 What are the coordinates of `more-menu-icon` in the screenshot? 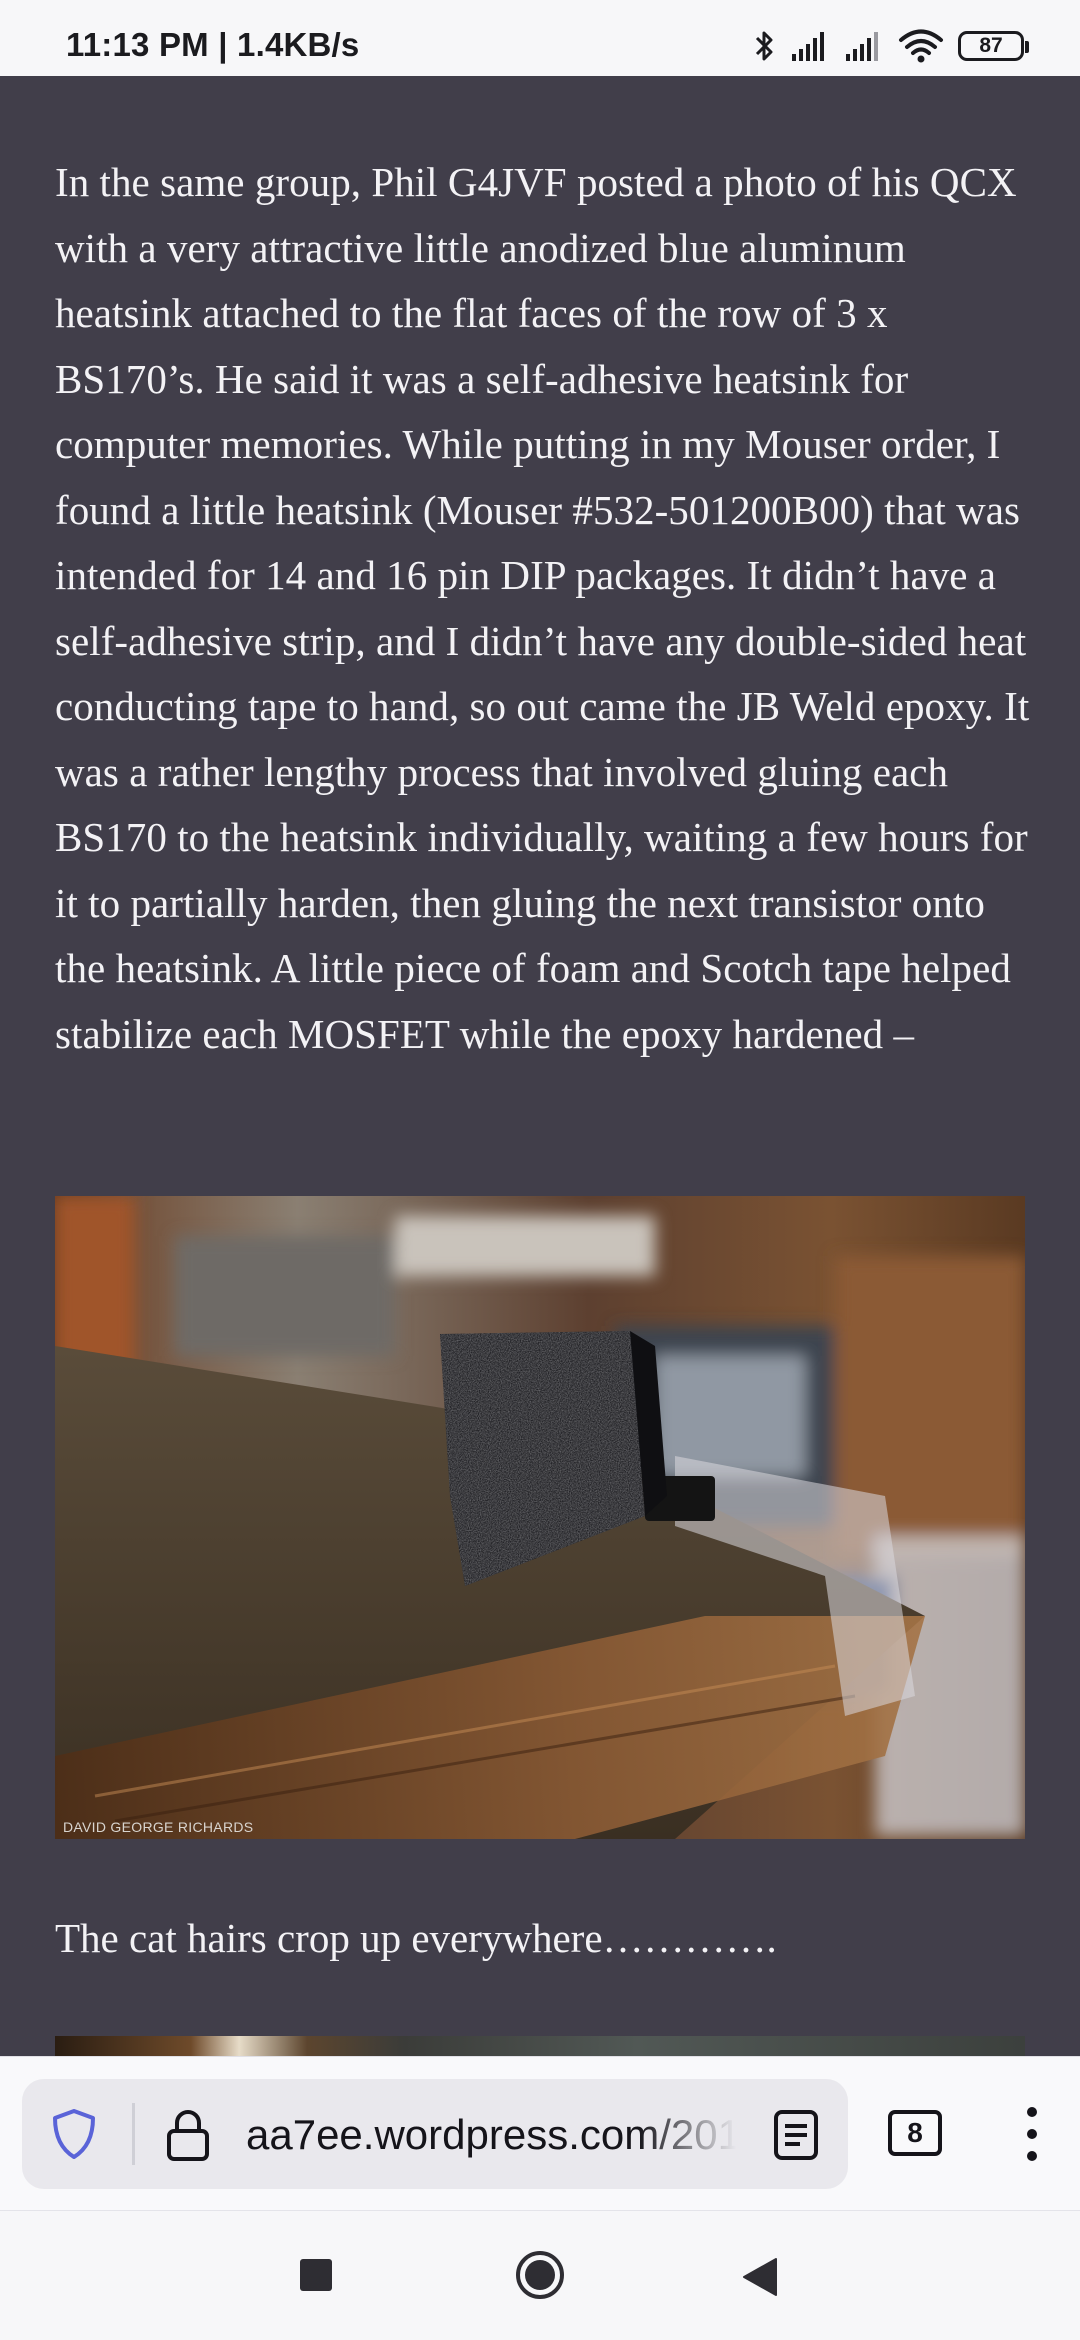 It's located at (1032, 2134).